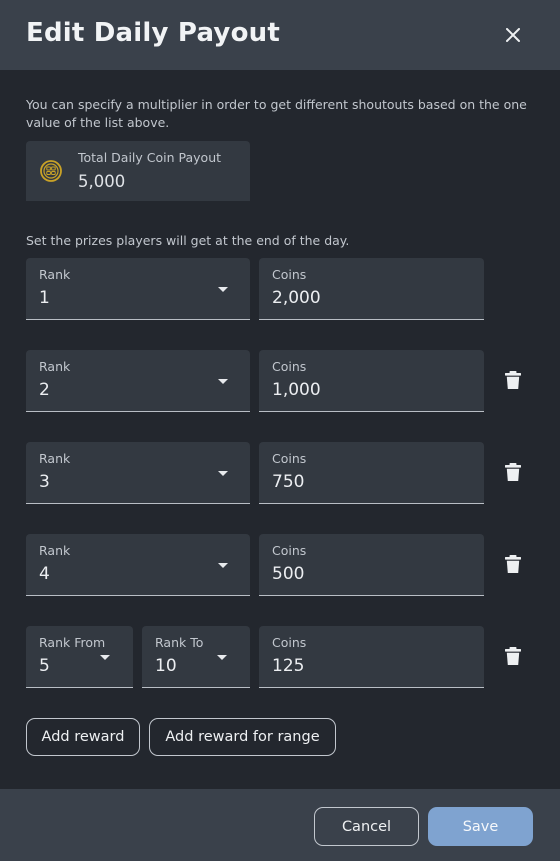 The image size is (560, 861). What do you see at coordinates (79, 657) in the screenshot?
I see `rank-from-select: Rank From 5` at bounding box center [79, 657].